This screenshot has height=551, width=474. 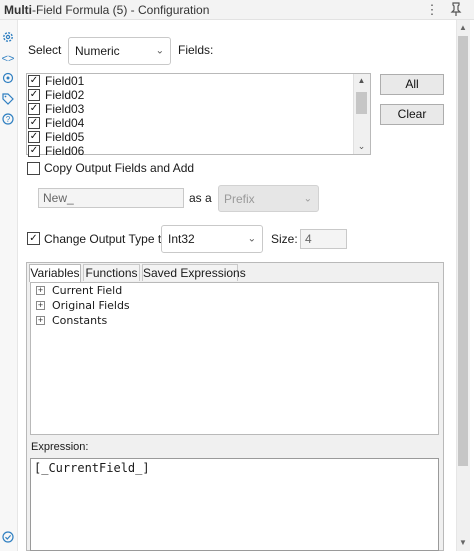 What do you see at coordinates (463, 543) in the screenshot?
I see `scroll-down-icon: ▼` at bounding box center [463, 543].